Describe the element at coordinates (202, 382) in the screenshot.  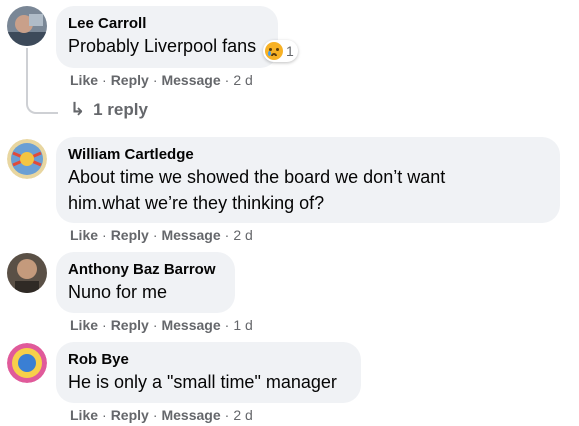
I see `comment-text: He is only a "small time" manager` at that location.